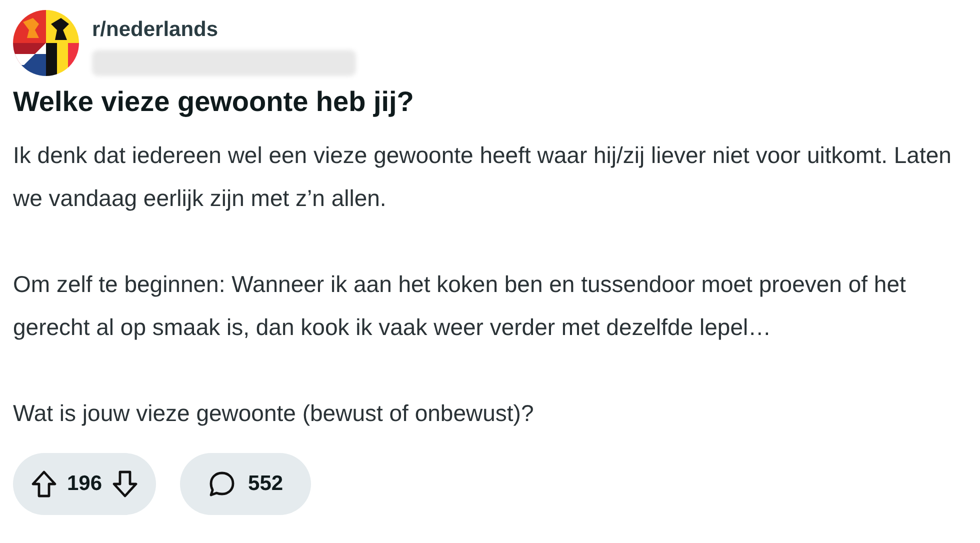 Image resolution: width=980 pixels, height=543 pixels. I want to click on comments-button: 552, so click(246, 484).